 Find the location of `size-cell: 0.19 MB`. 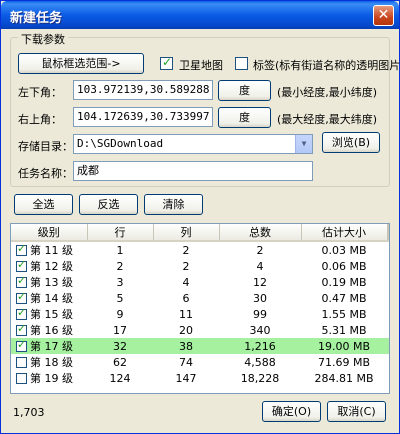

size-cell: 0.19 MB is located at coordinates (344, 282).